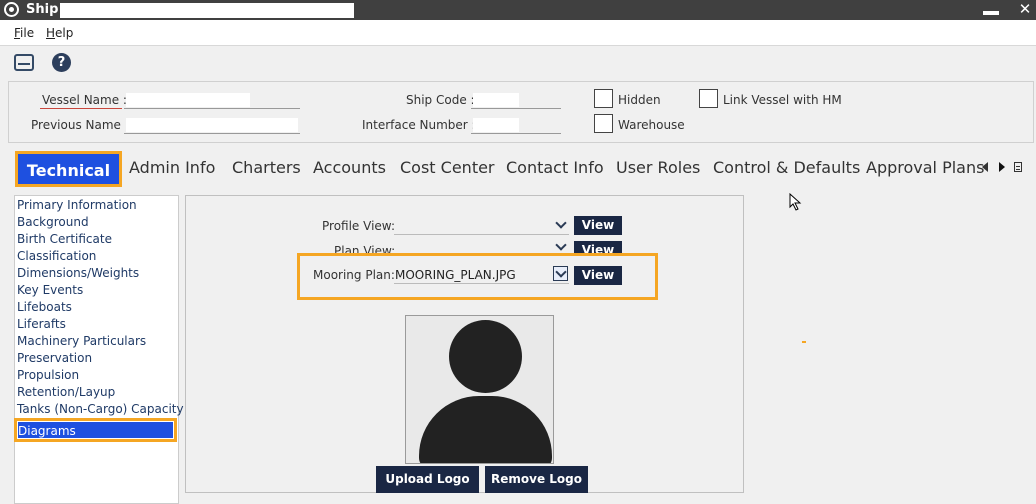 The width and height of the screenshot is (1036, 504). I want to click on side-item-diagrams-selected: Diagrams, so click(95, 430).